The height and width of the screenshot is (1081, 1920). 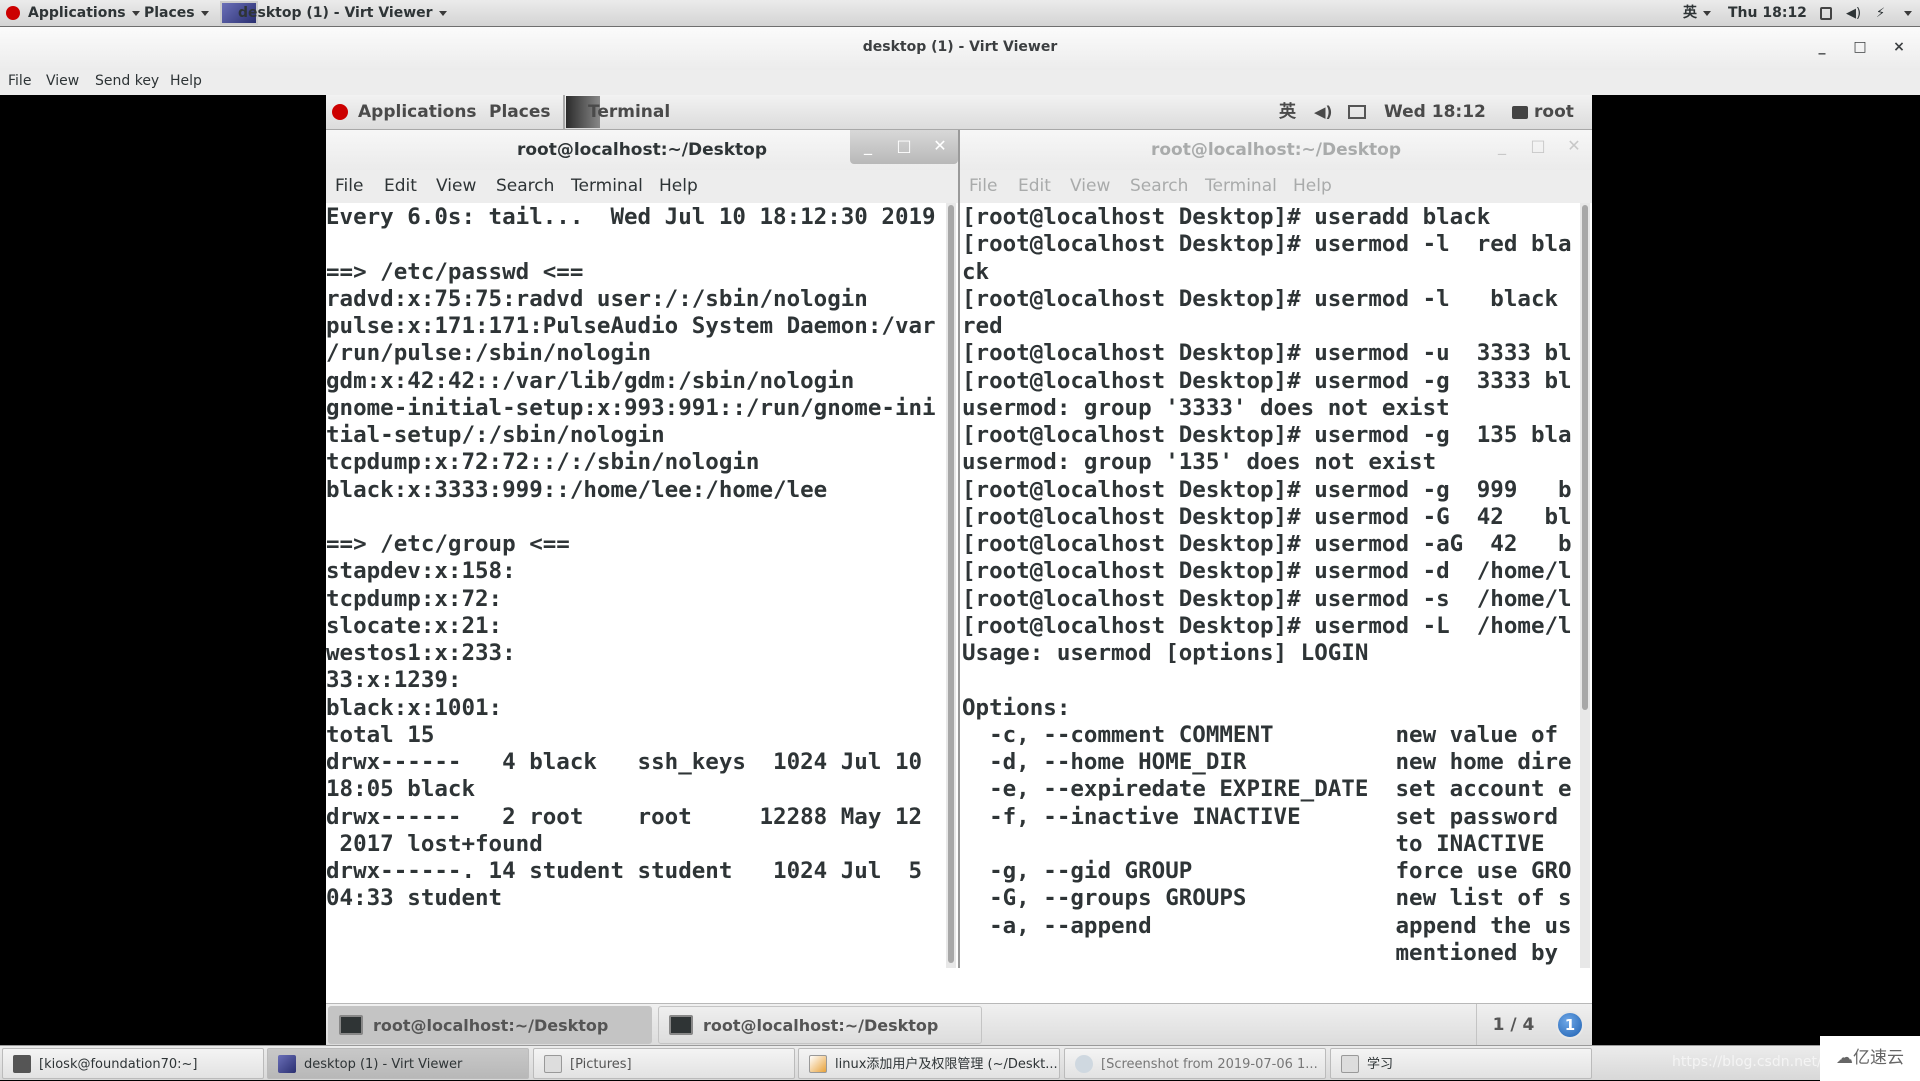 I want to click on guest-applications-menu: Applications, so click(x=417, y=112).